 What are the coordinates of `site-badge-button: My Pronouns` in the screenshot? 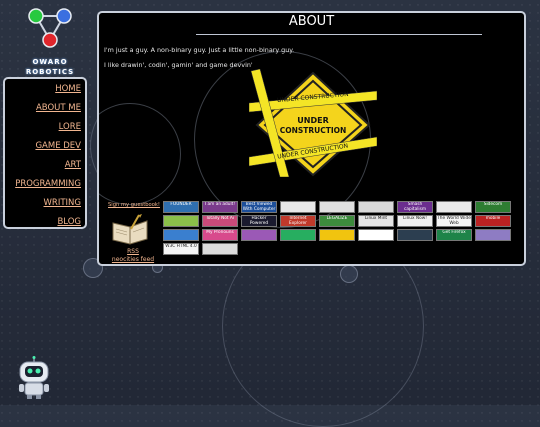 It's located at (220, 235).